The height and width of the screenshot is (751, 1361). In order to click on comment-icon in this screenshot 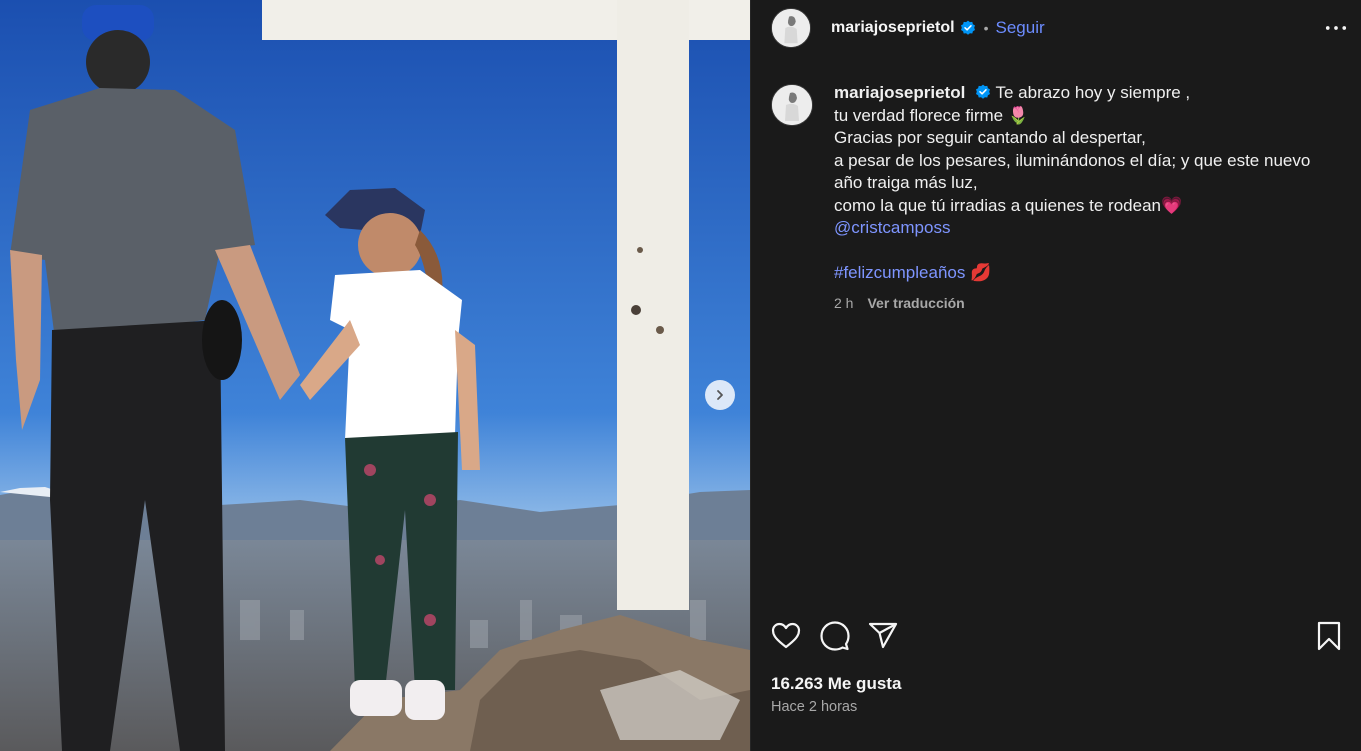, I will do `click(835, 636)`.